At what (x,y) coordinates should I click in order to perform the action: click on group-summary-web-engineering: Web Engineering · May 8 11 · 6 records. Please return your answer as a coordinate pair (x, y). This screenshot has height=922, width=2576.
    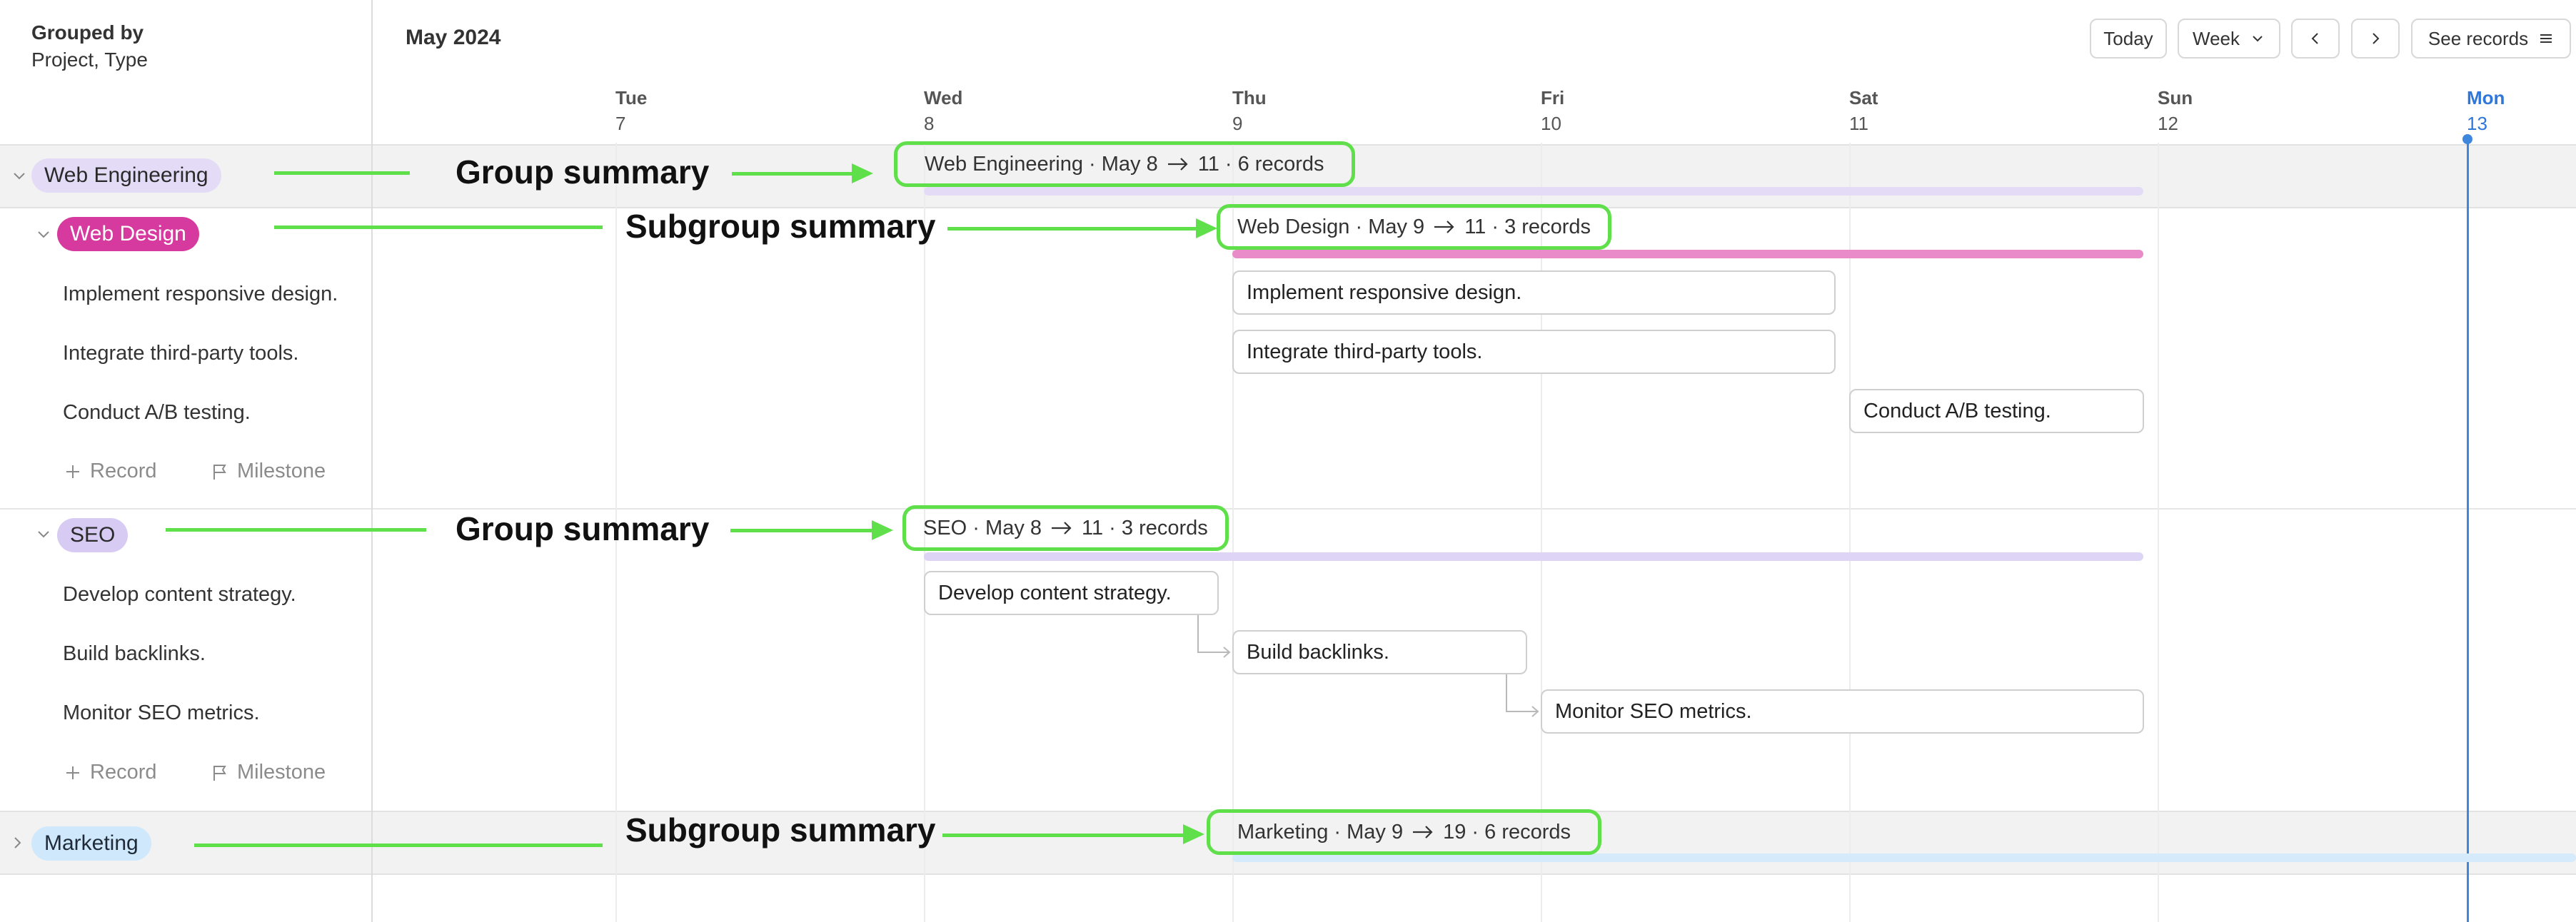
    Looking at the image, I should click on (1124, 164).